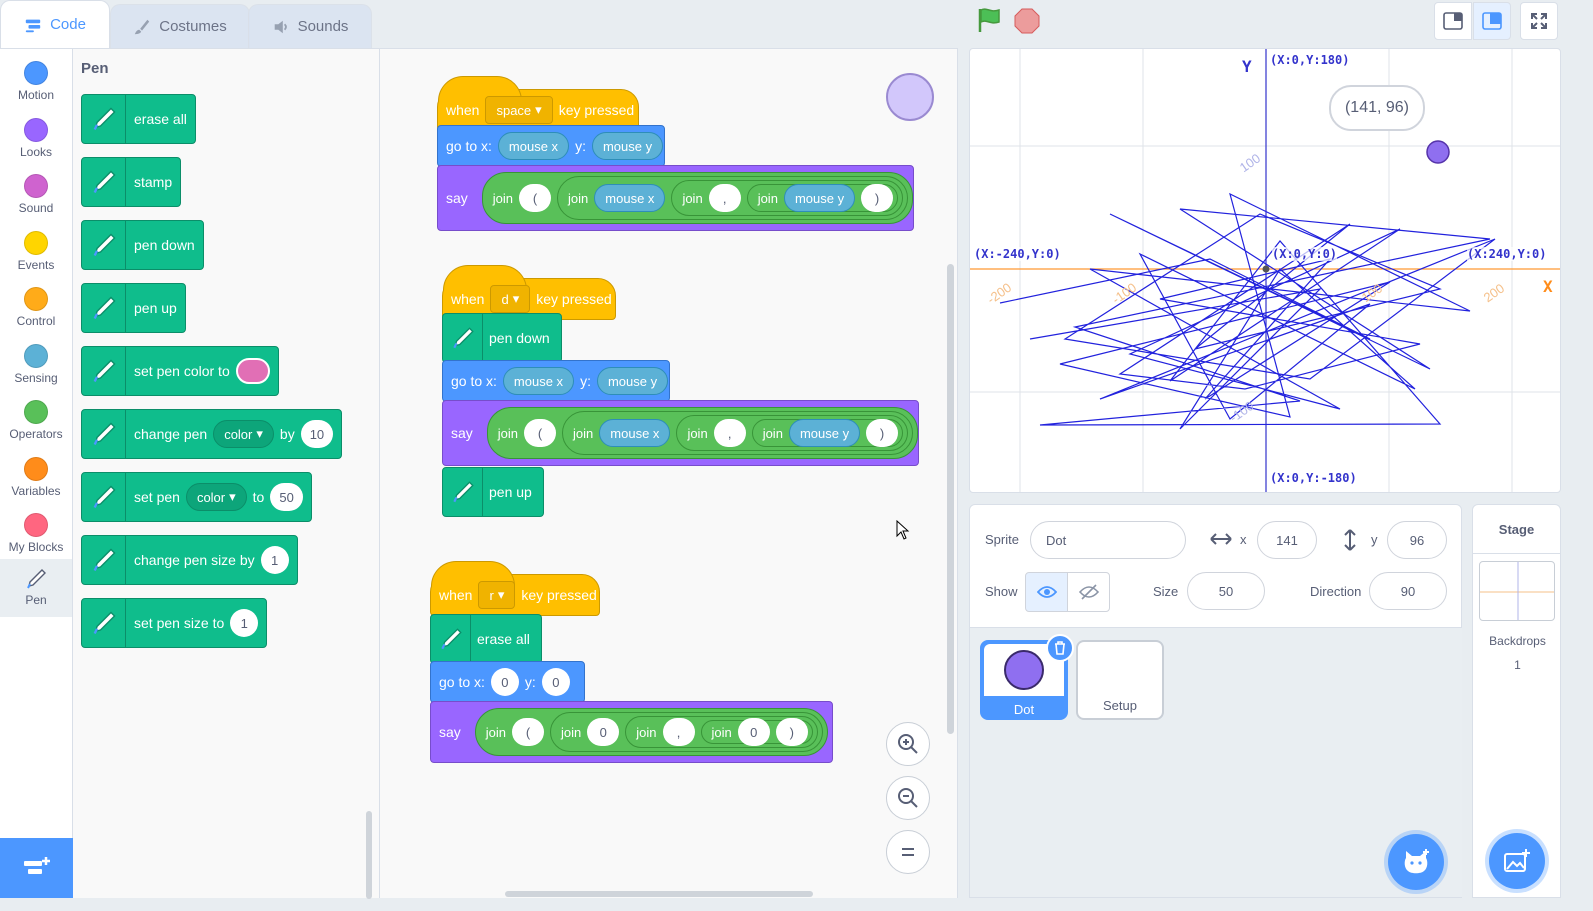 The width and height of the screenshot is (1593, 911). What do you see at coordinates (1417, 540) in the screenshot?
I see `y-input: 96` at bounding box center [1417, 540].